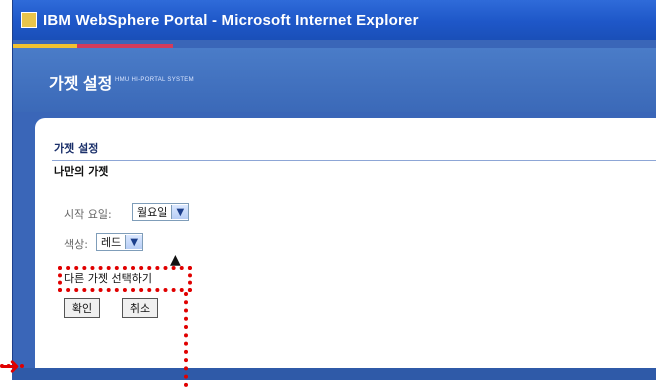  I want to click on color-label: 색상:, so click(76, 244).